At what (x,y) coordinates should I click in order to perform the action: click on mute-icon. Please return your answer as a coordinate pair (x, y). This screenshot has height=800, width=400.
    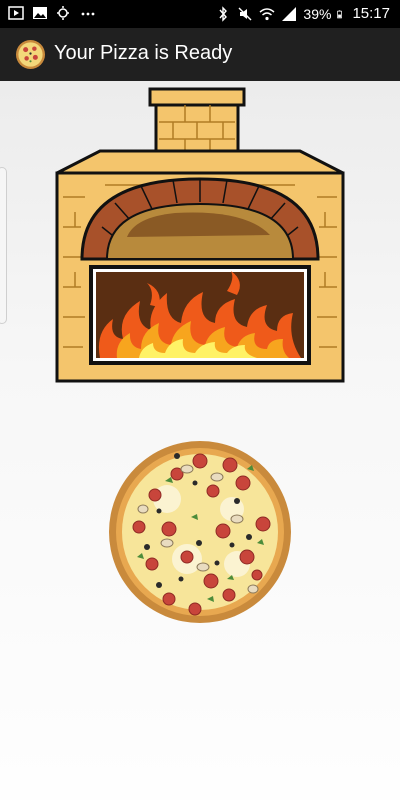
    Looking at the image, I should click on (245, 13).